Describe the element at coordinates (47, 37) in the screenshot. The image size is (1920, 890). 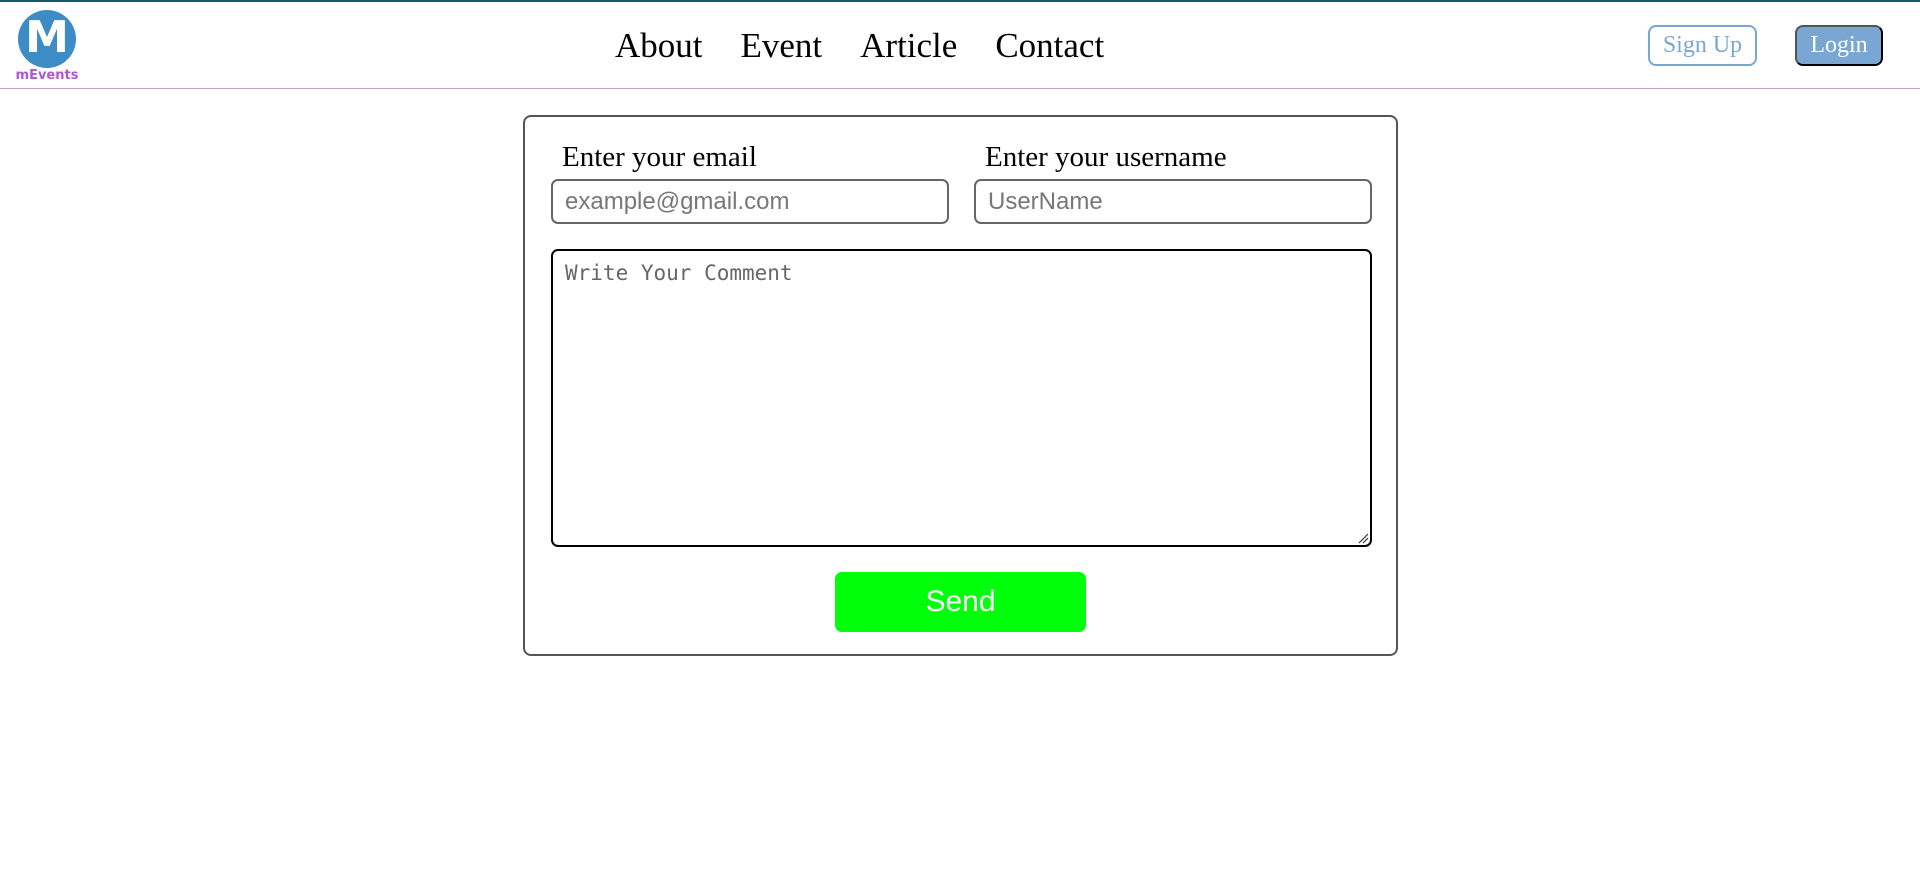
I see `logo-letter: M` at that location.